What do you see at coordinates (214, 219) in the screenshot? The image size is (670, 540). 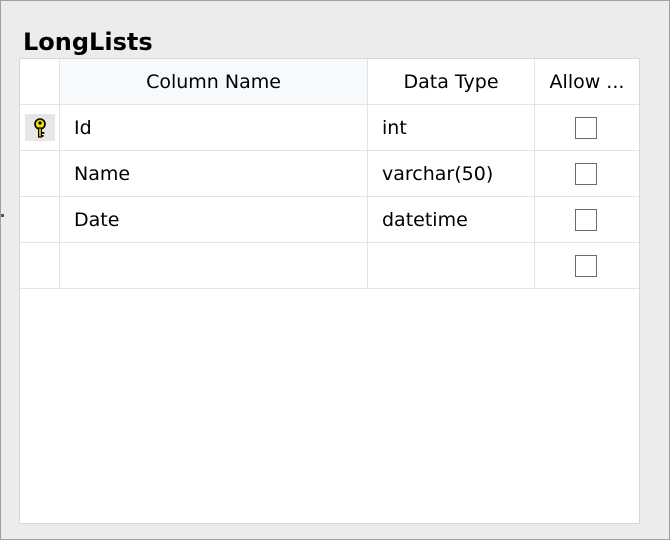 I see `column-name-cell: Date` at bounding box center [214, 219].